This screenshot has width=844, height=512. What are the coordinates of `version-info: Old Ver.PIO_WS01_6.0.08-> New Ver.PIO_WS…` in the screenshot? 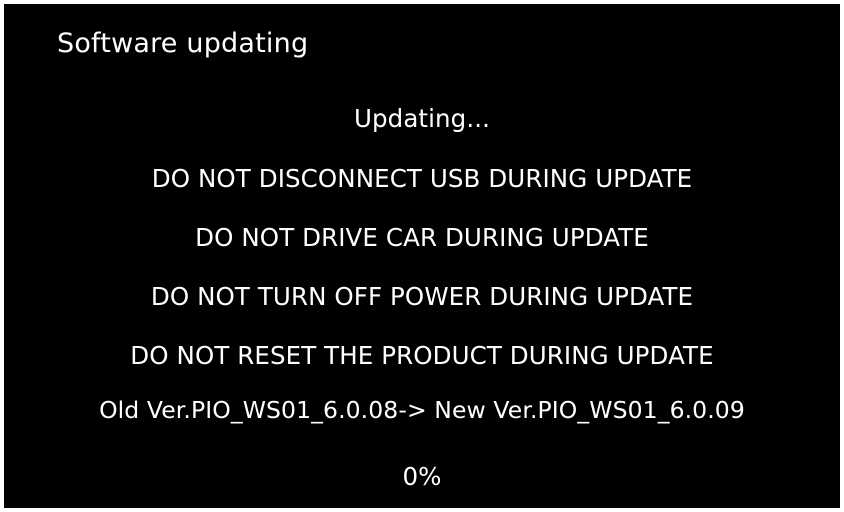 It's located at (422, 410).